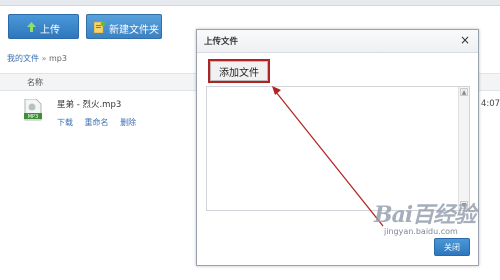  I want to click on watermark: Bai百经验 jingyan.baidu.com, so click(434, 221).